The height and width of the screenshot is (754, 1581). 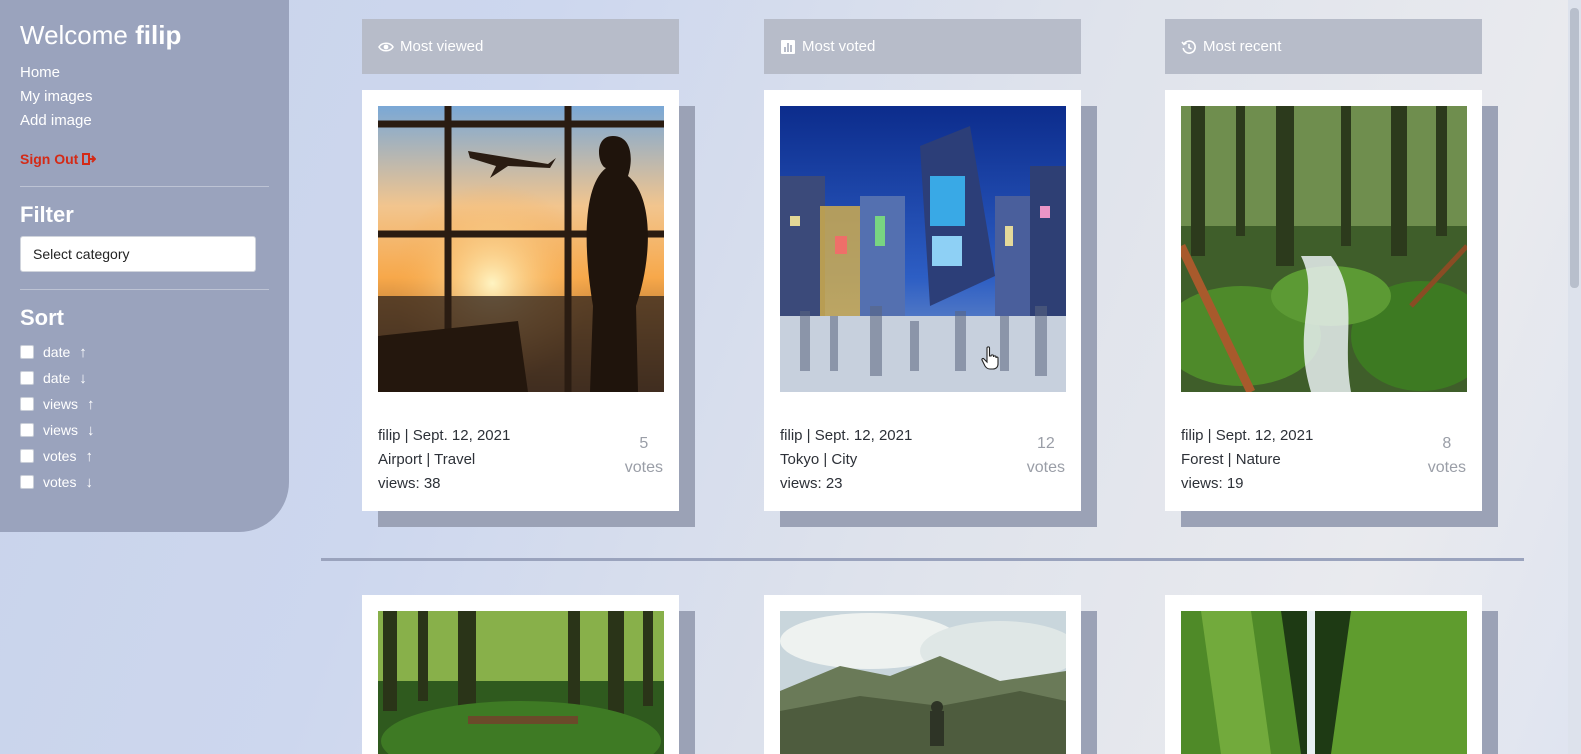 What do you see at coordinates (27, 378) in the screenshot?
I see `sort-date-desc-checkbox` at bounding box center [27, 378].